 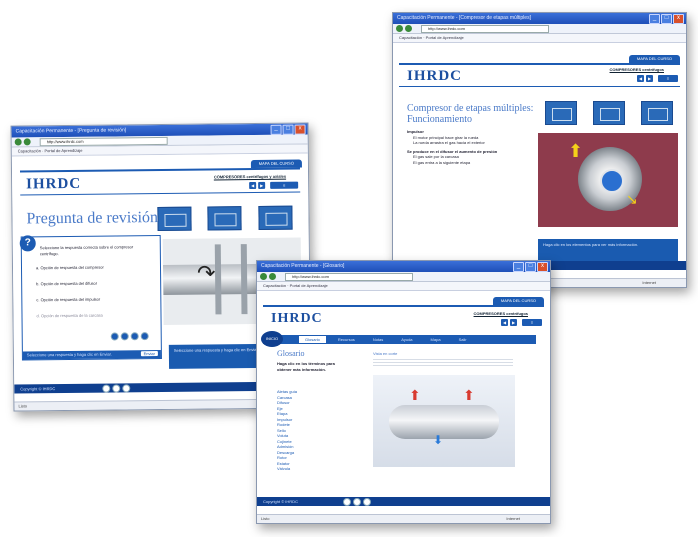 What do you see at coordinates (303, 266) in the screenshot?
I see `window-title: Capacitación Permanente - [Glosario]` at bounding box center [303, 266].